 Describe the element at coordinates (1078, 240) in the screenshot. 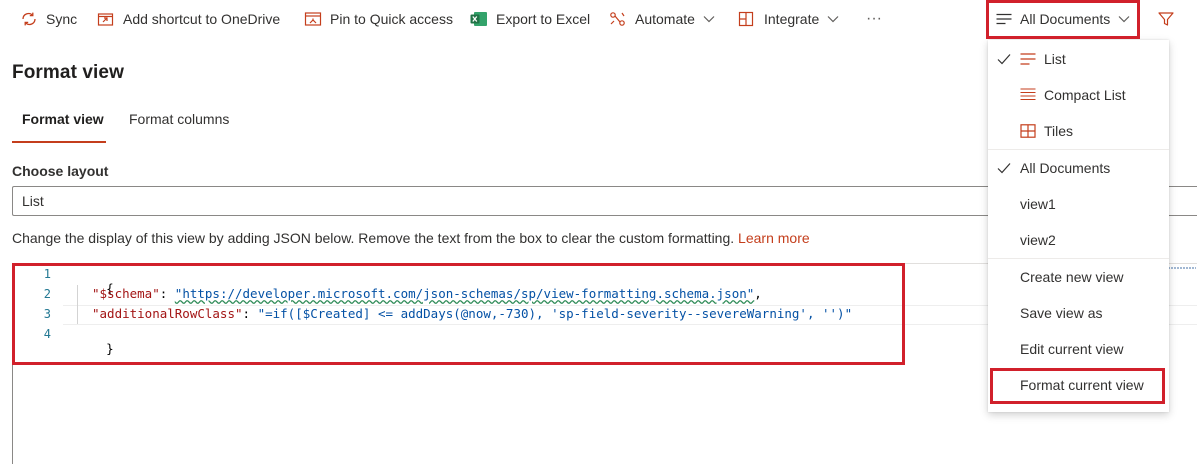

I see `menu-item-view2: view2` at that location.